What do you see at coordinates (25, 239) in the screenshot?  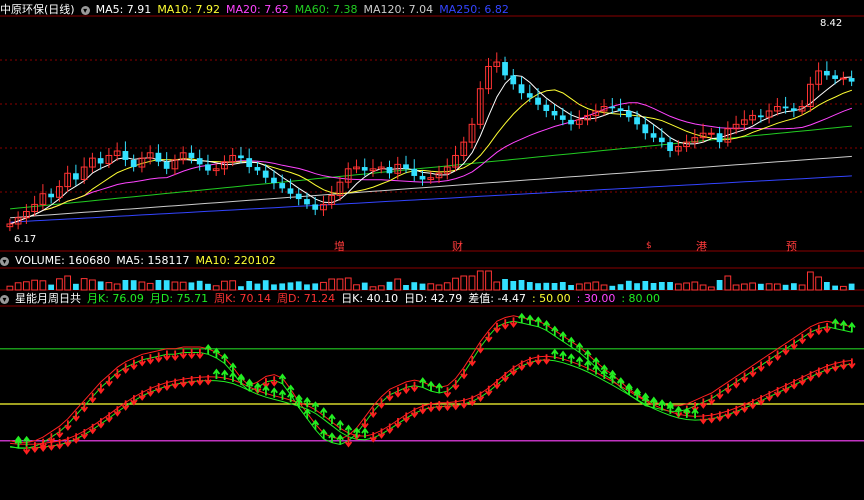 I see `low-price-label: 6.17` at bounding box center [25, 239].